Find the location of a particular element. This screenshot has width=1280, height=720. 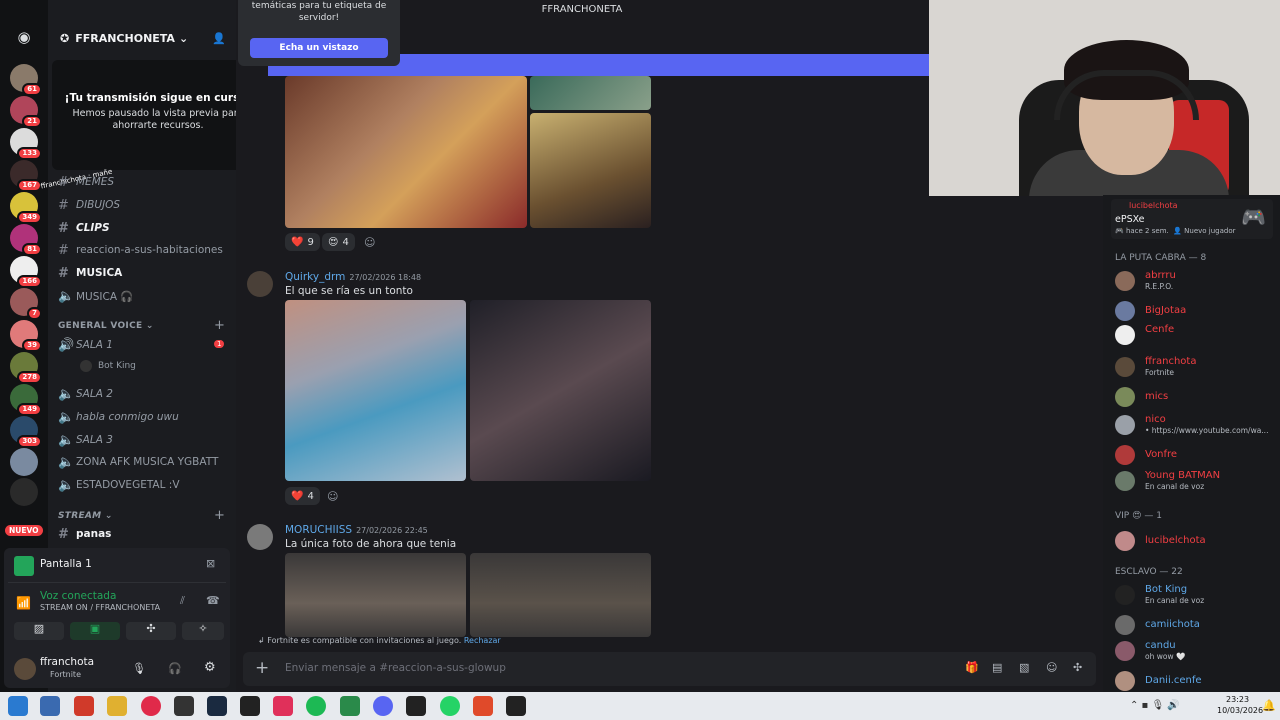

voice-channel-afk: 🔈 ZONA AFK MUSICA YGBATT is located at coordinates (138, 462).